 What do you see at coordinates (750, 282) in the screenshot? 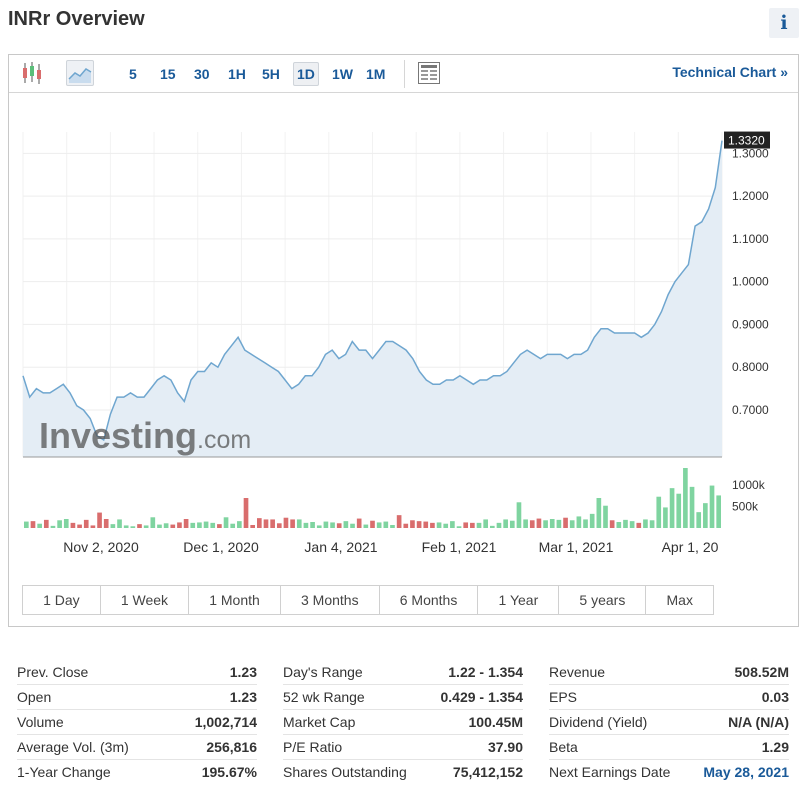
I see `y-tick-label: 1.0000` at bounding box center [750, 282].